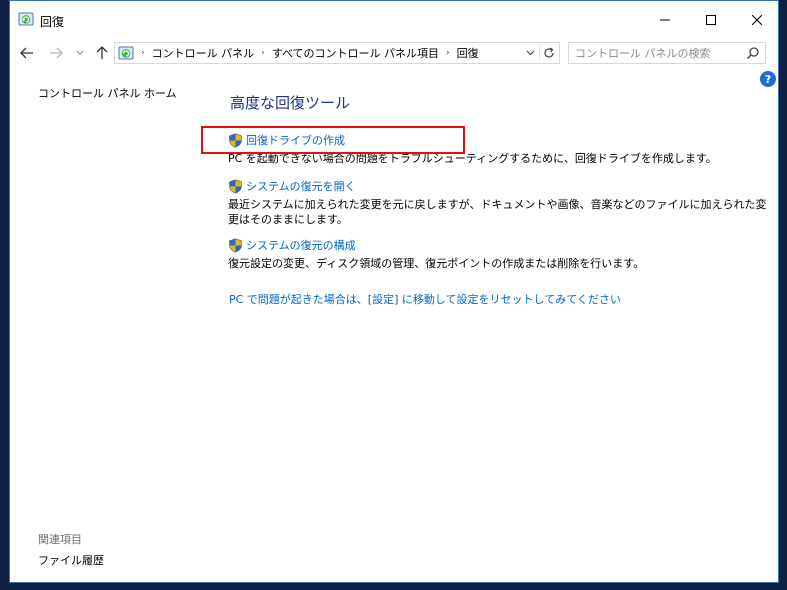  What do you see at coordinates (301, 245) in the screenshot?
I see `task-label: システムの復元の構成` at bounding box center [301, 245].